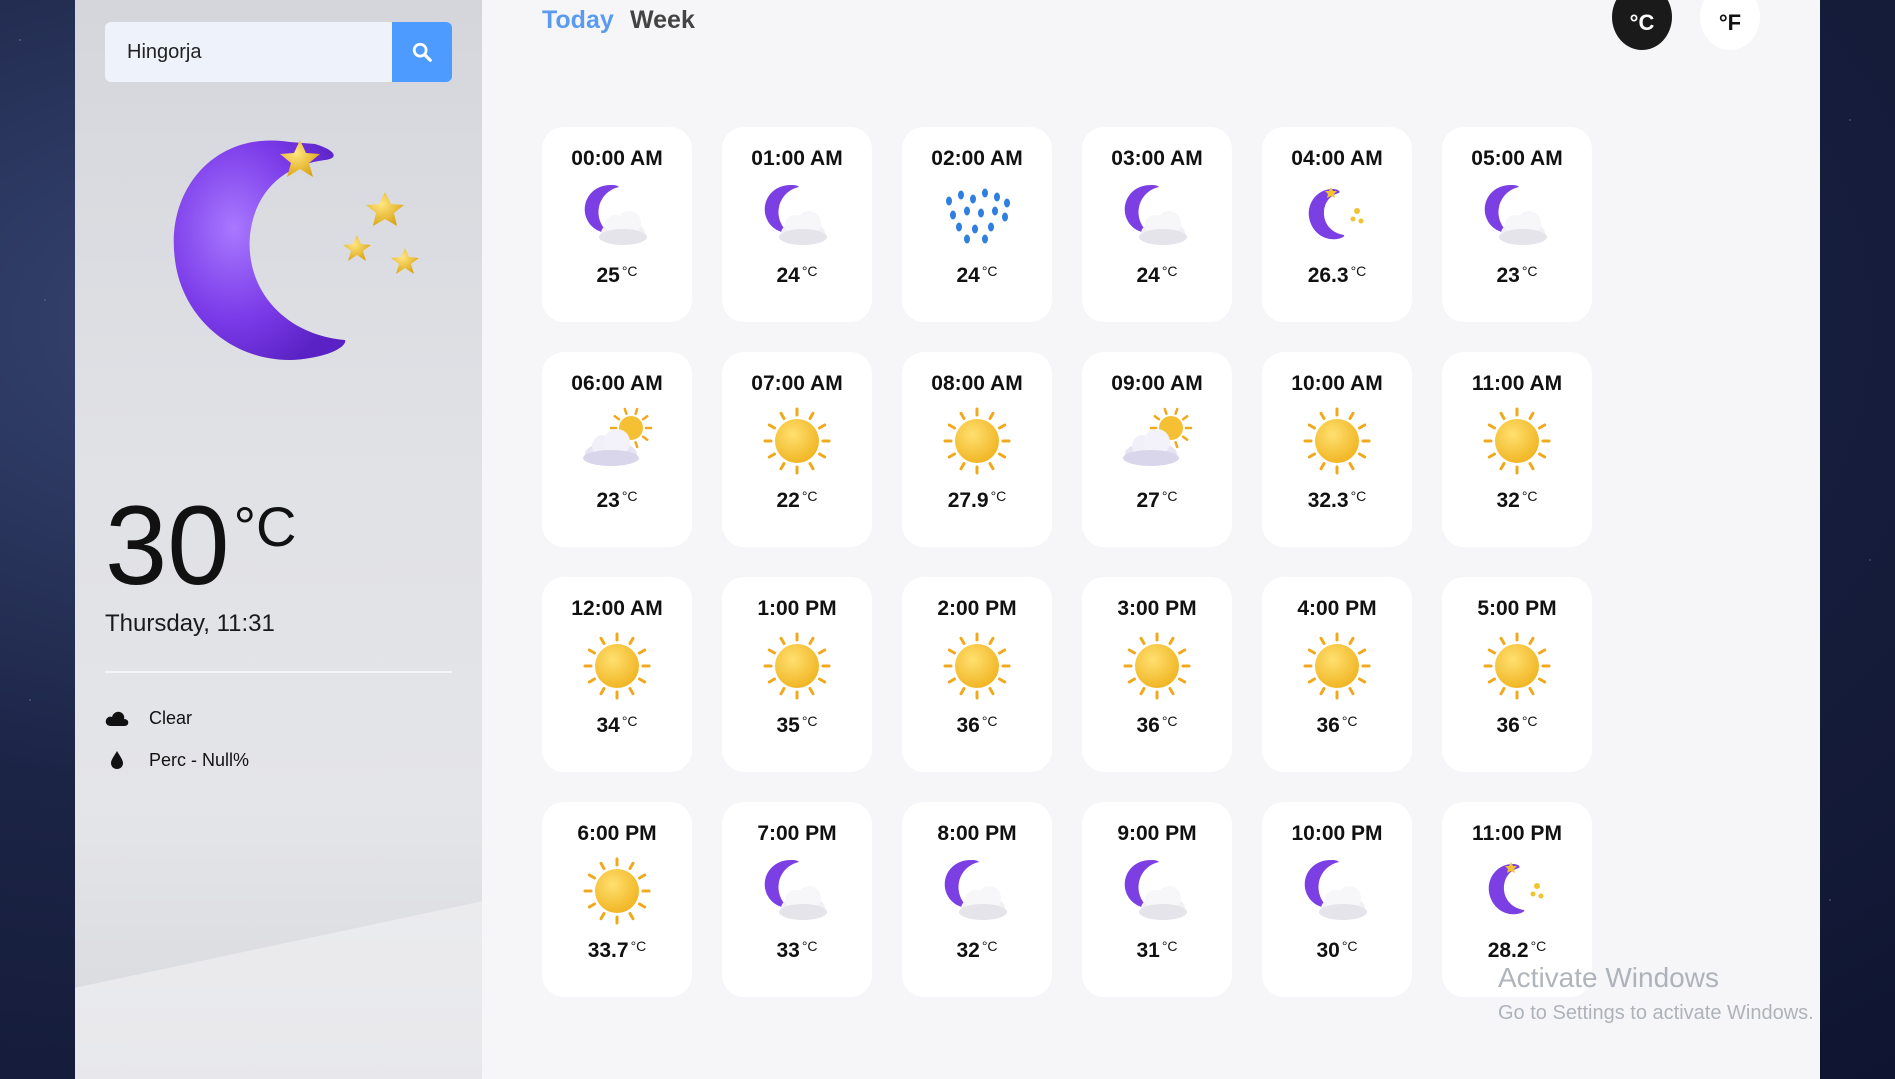 The image size is (1895, 1079). I want to click on hour-label: 5:00 PM, so click(1517, 608).